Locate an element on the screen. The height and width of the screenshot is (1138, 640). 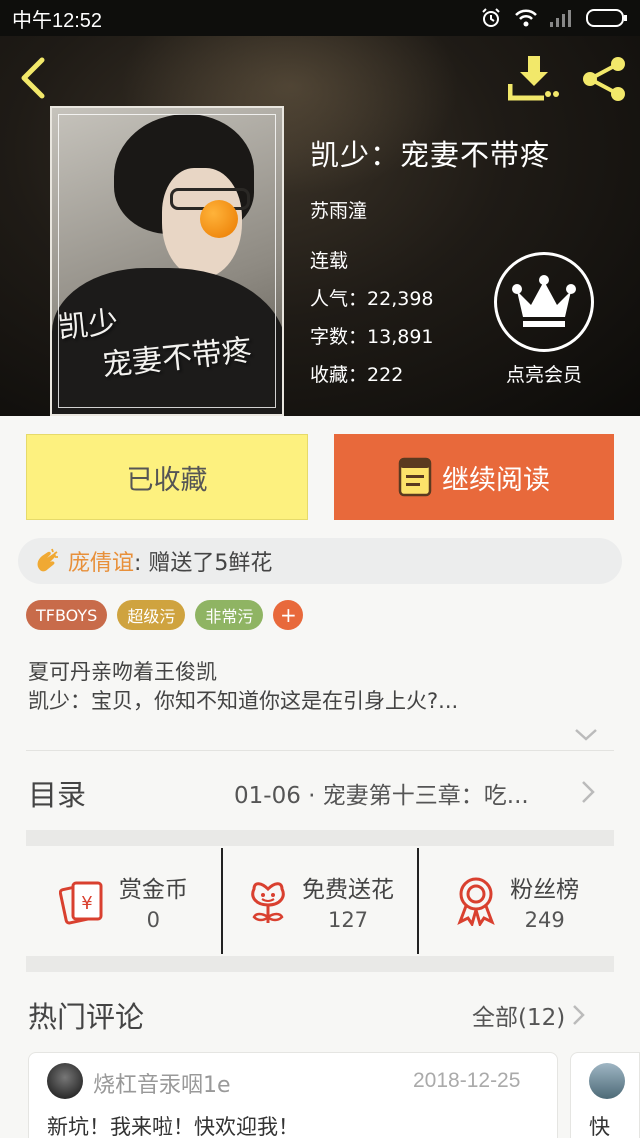
fan-ranking-count: 249 is located at coordinates (544, 920).